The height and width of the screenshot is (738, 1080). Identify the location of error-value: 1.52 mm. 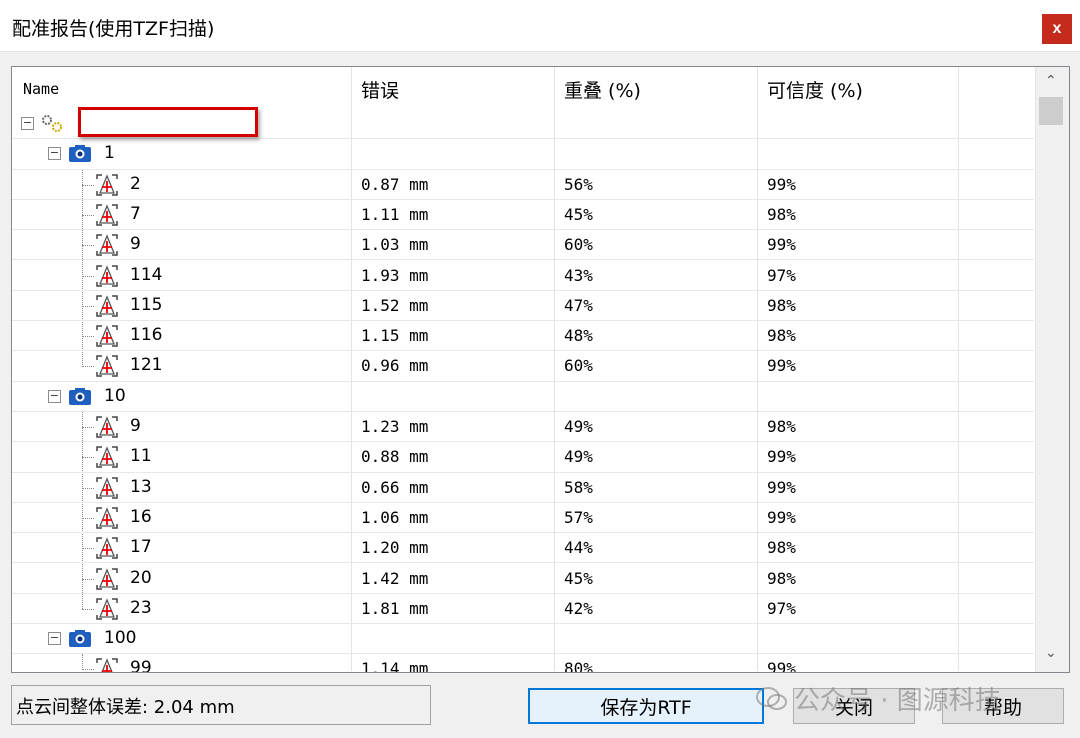
(395, 305).